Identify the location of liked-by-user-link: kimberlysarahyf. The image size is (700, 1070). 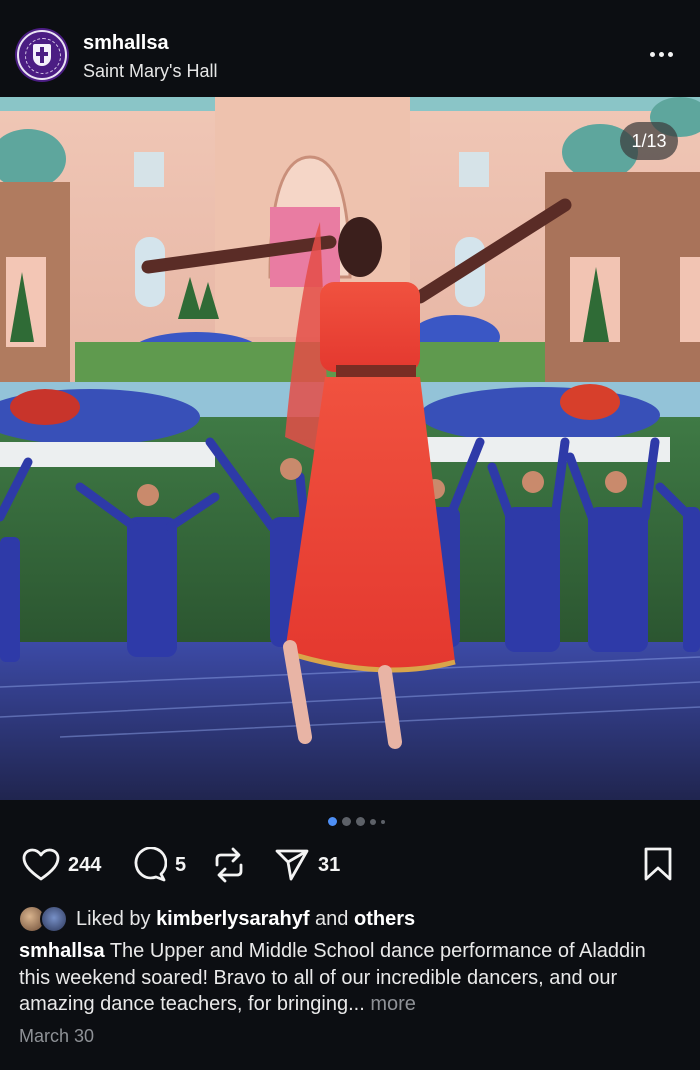
(232, 919).